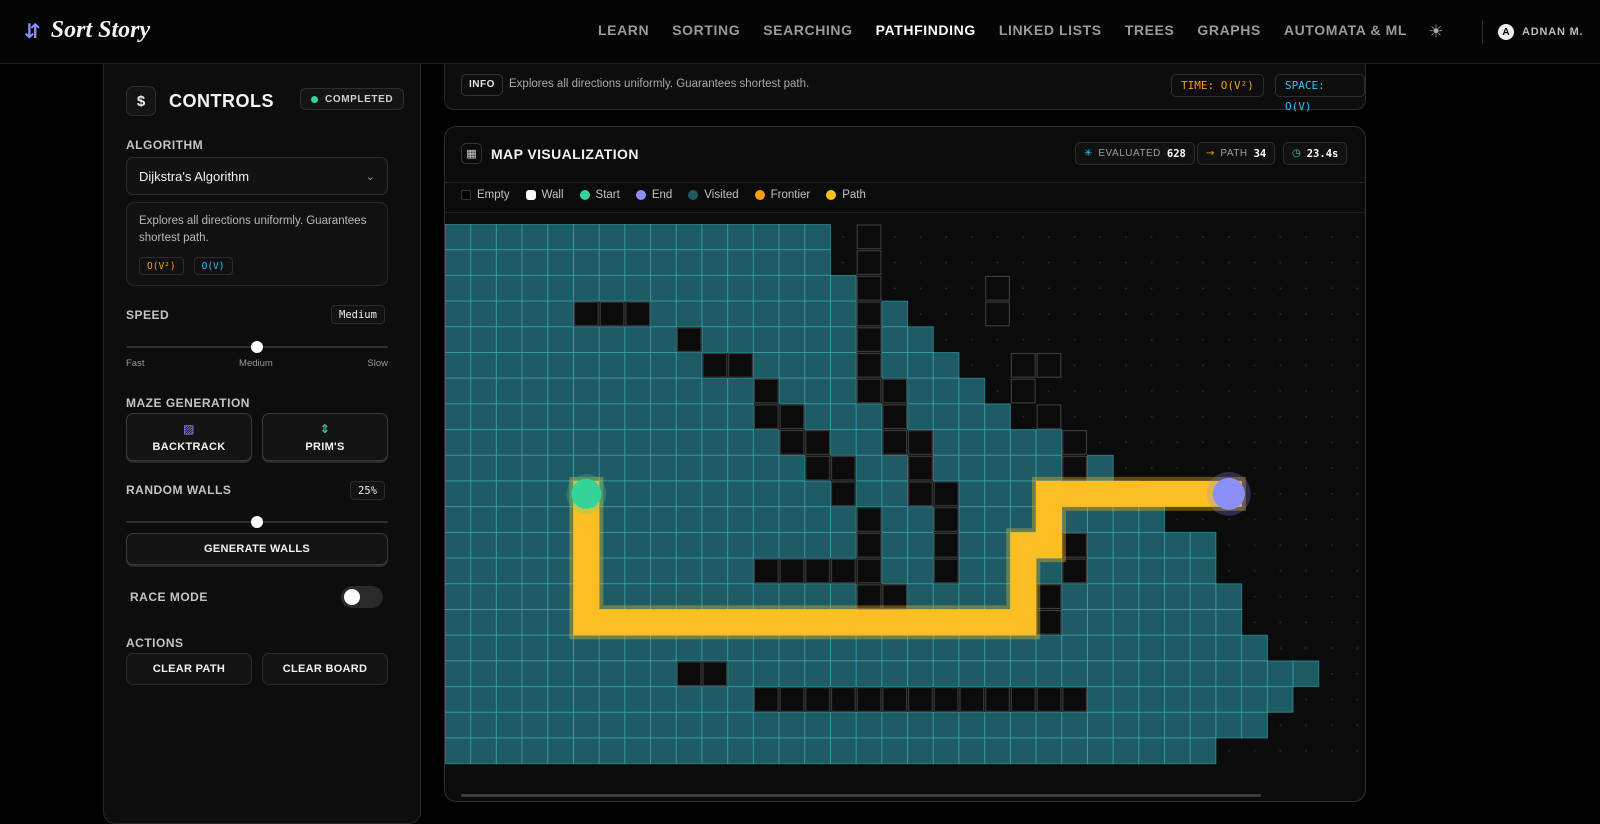 The image size is (1600, 824). What do you see at coordinates (1236, 153) in the screenshot?
I see `path-stat: → PATH 34` at bounding box center [1236, 153].